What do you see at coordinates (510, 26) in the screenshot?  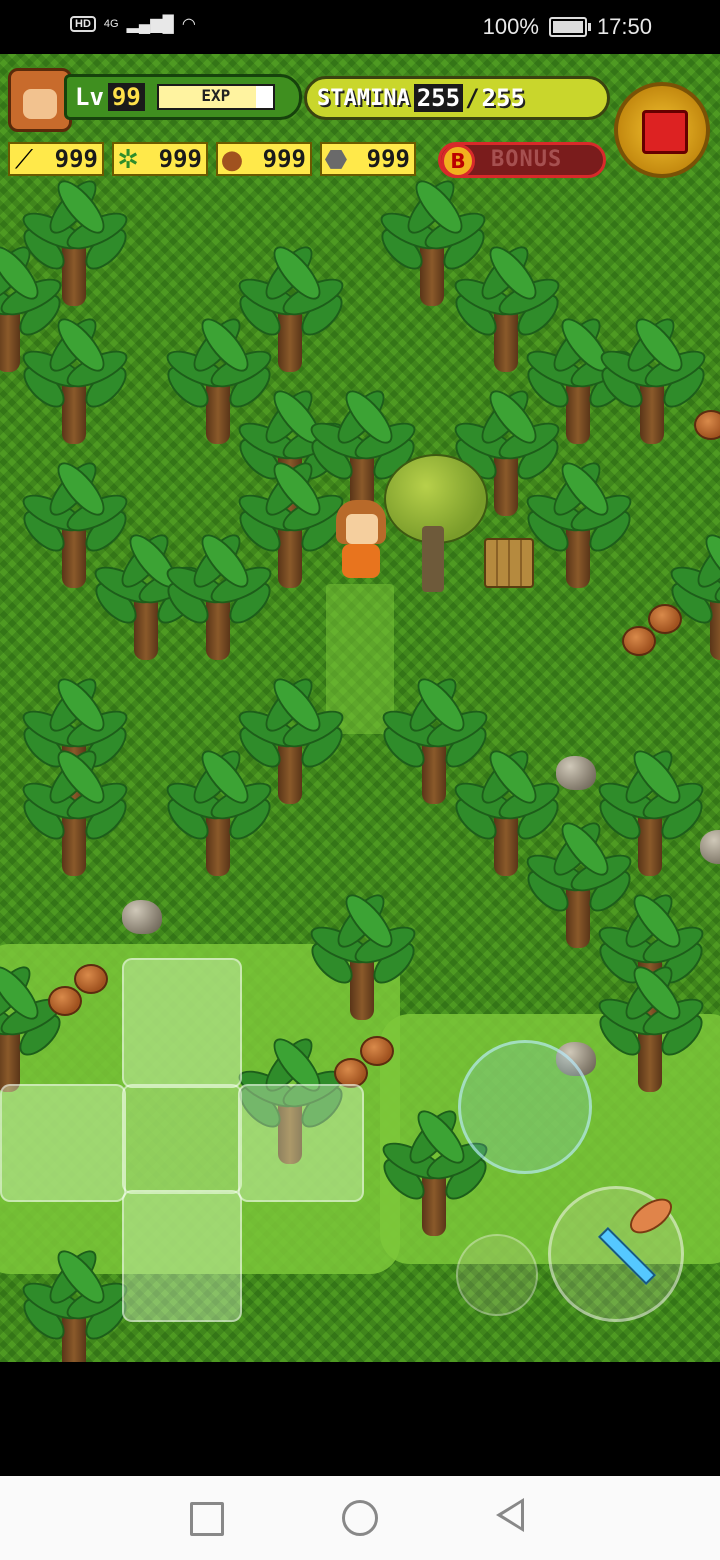 I see `battery-percent: 100%` at bounding box center [510, 26].